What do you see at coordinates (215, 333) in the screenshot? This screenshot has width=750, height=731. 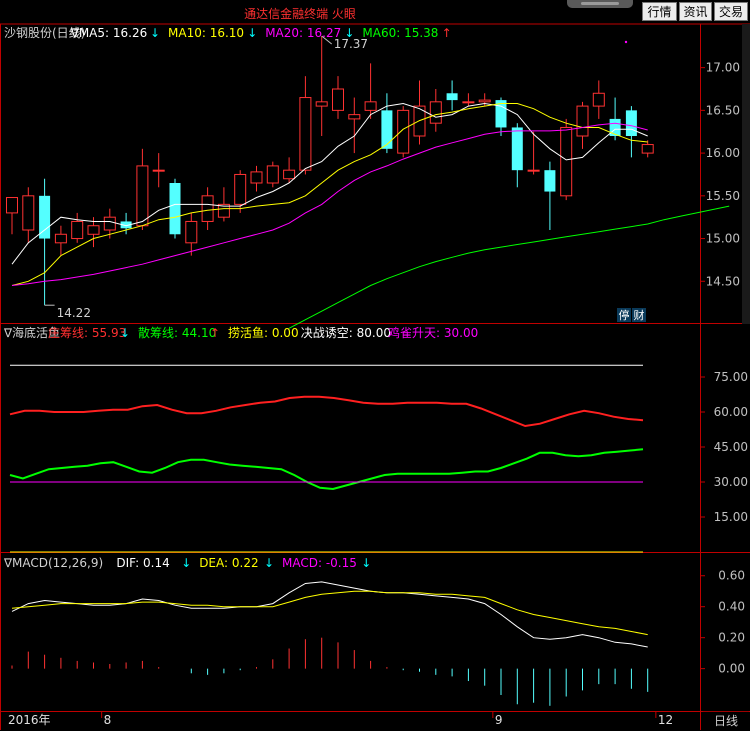 I see `fish-legend-arrow-1: ↑` at bounding box center [215, 333].